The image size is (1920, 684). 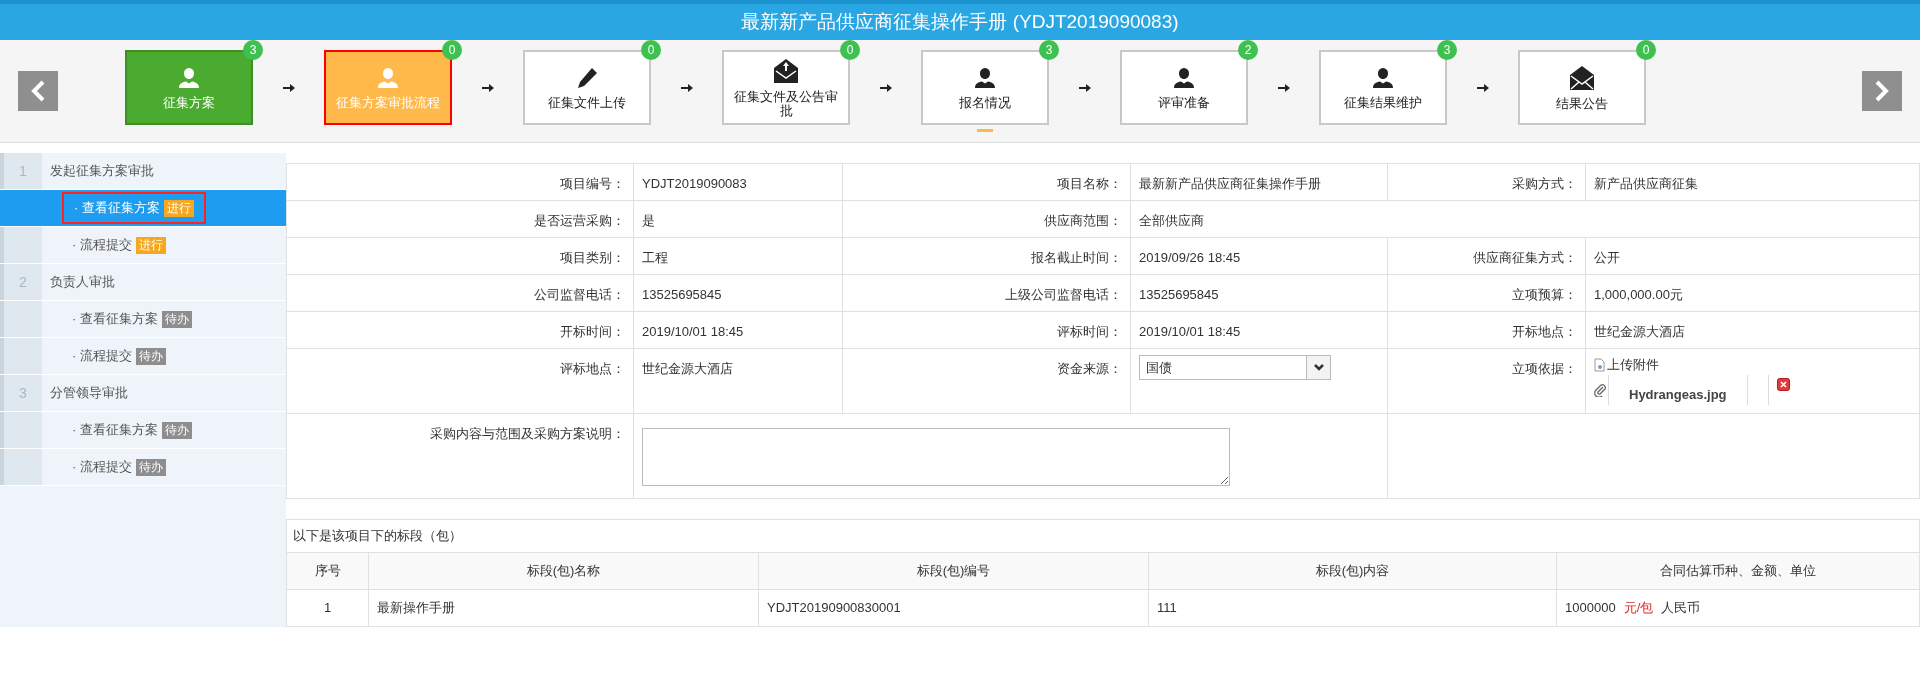 What do you see at coordinates (1607, 257) in the screenshot?
I see `field-value: 公开` at bounding box center [1607, 257].